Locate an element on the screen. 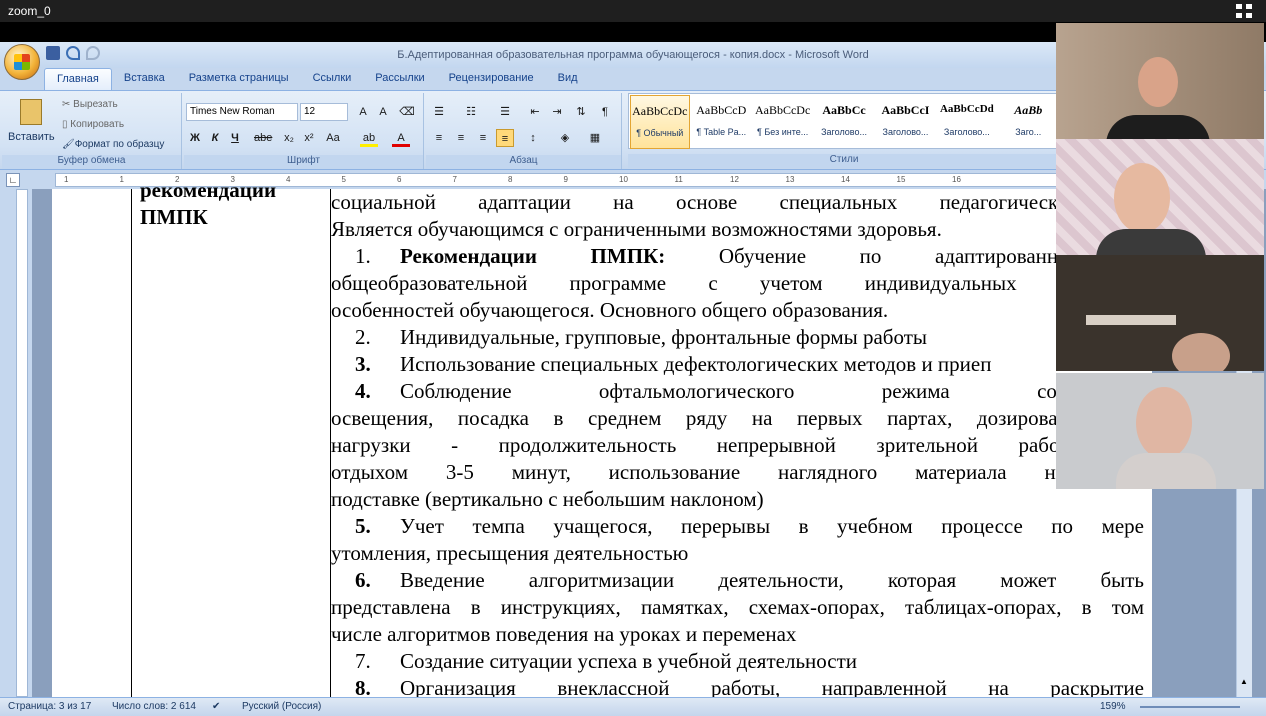 The width and height of the screenshot is (1266, 716). exit-fullscreen-icon is located at coordinates (1244, 11).